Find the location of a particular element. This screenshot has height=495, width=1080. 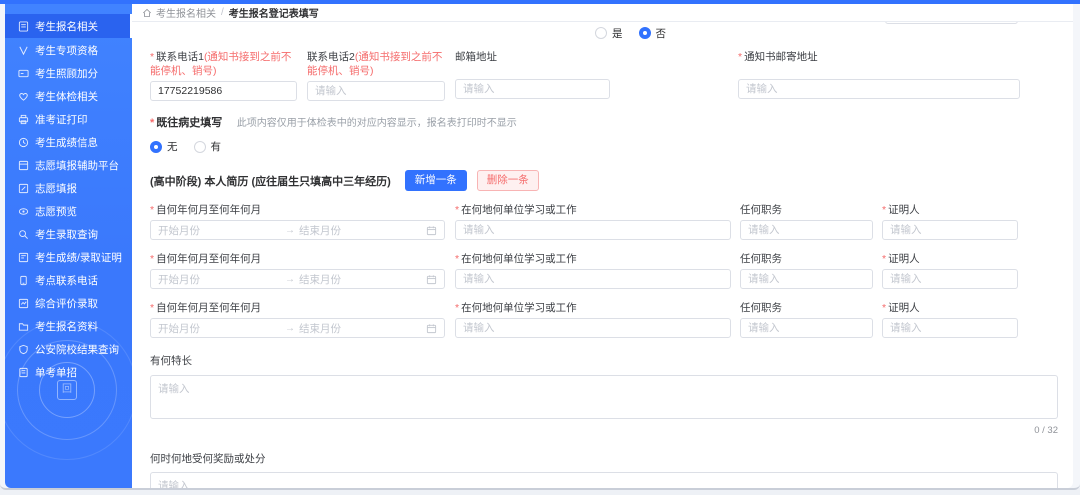

email-input is located at coordinates (532, 89).